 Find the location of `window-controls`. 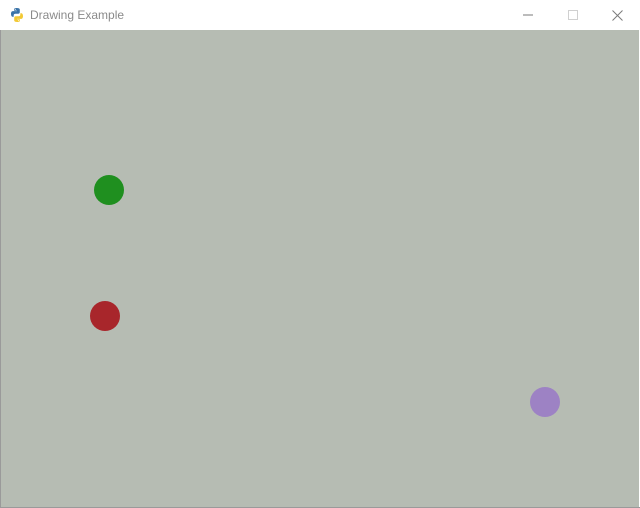

window-controls is located at coordinates (572, 15).